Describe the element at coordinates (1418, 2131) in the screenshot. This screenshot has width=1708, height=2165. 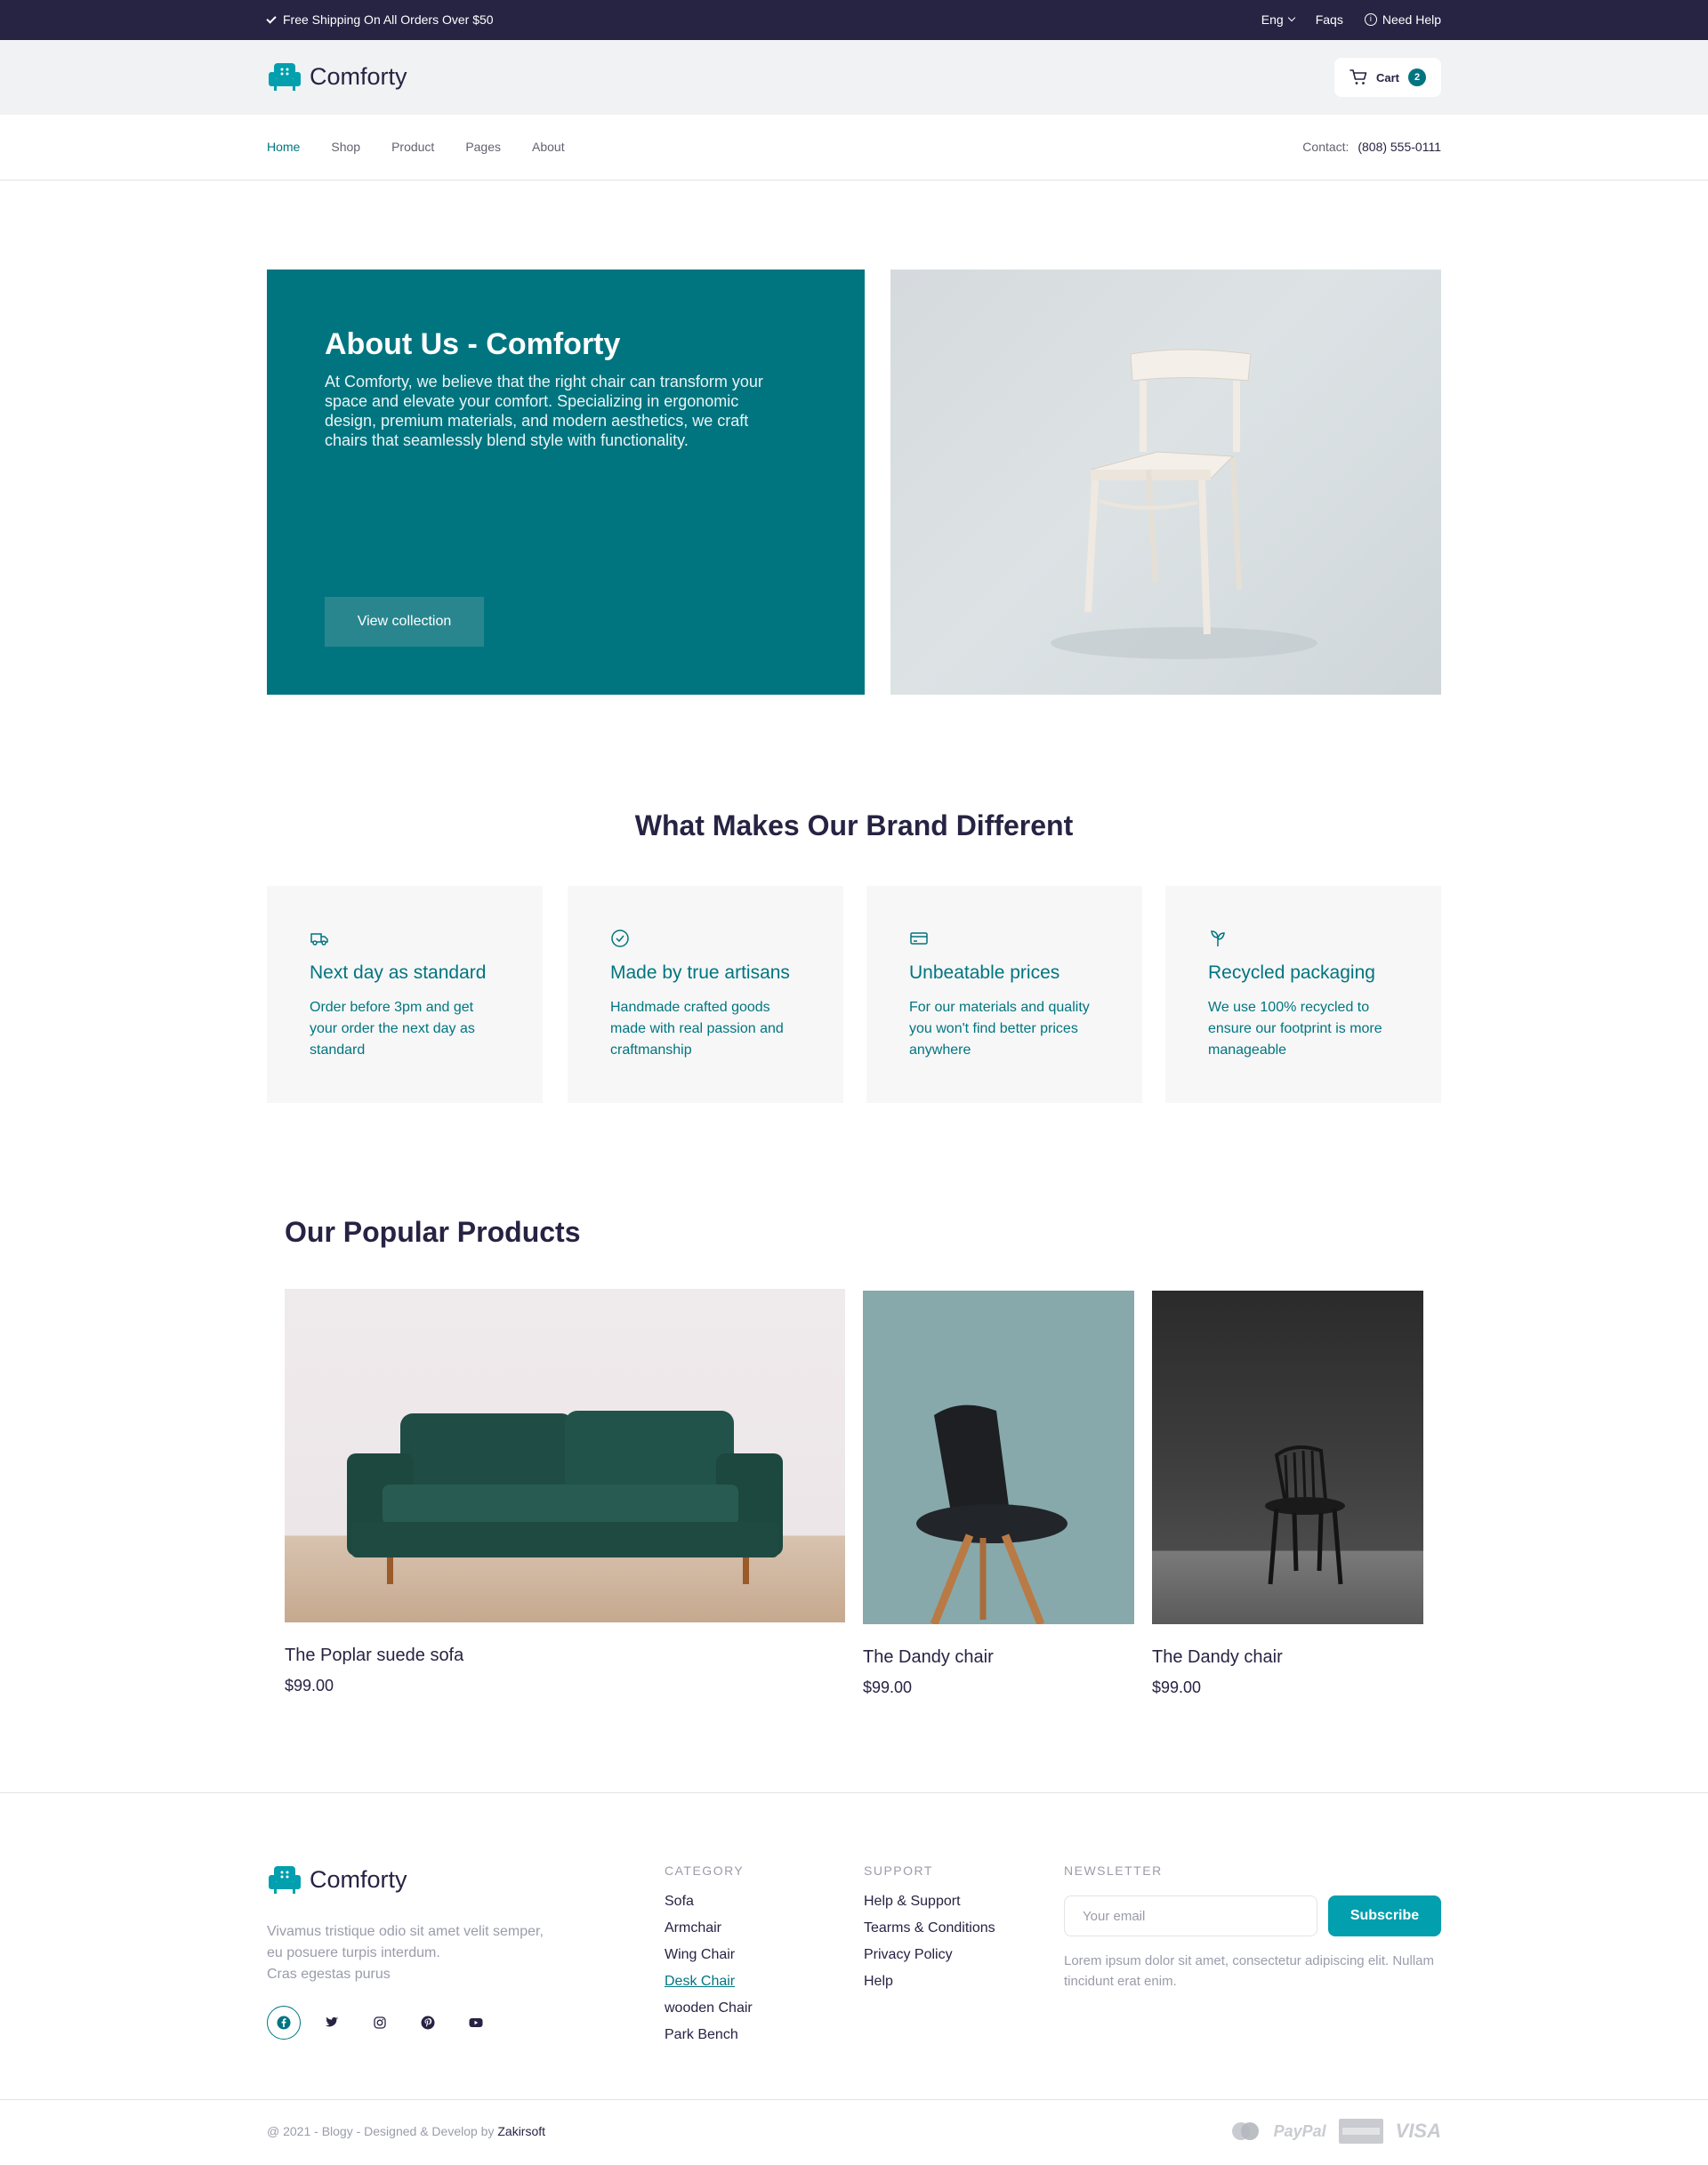
I see `visa-icon: VISA` at that location.